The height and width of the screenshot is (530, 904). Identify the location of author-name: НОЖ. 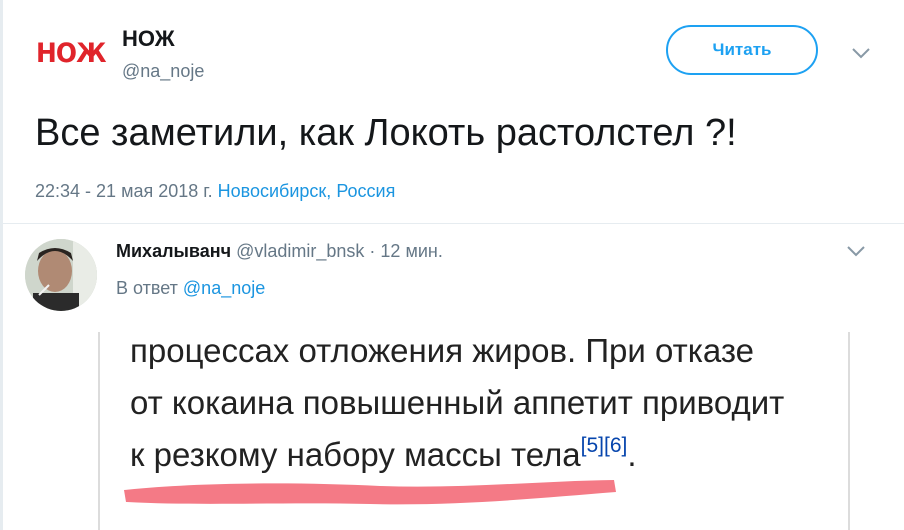
(148, 39).